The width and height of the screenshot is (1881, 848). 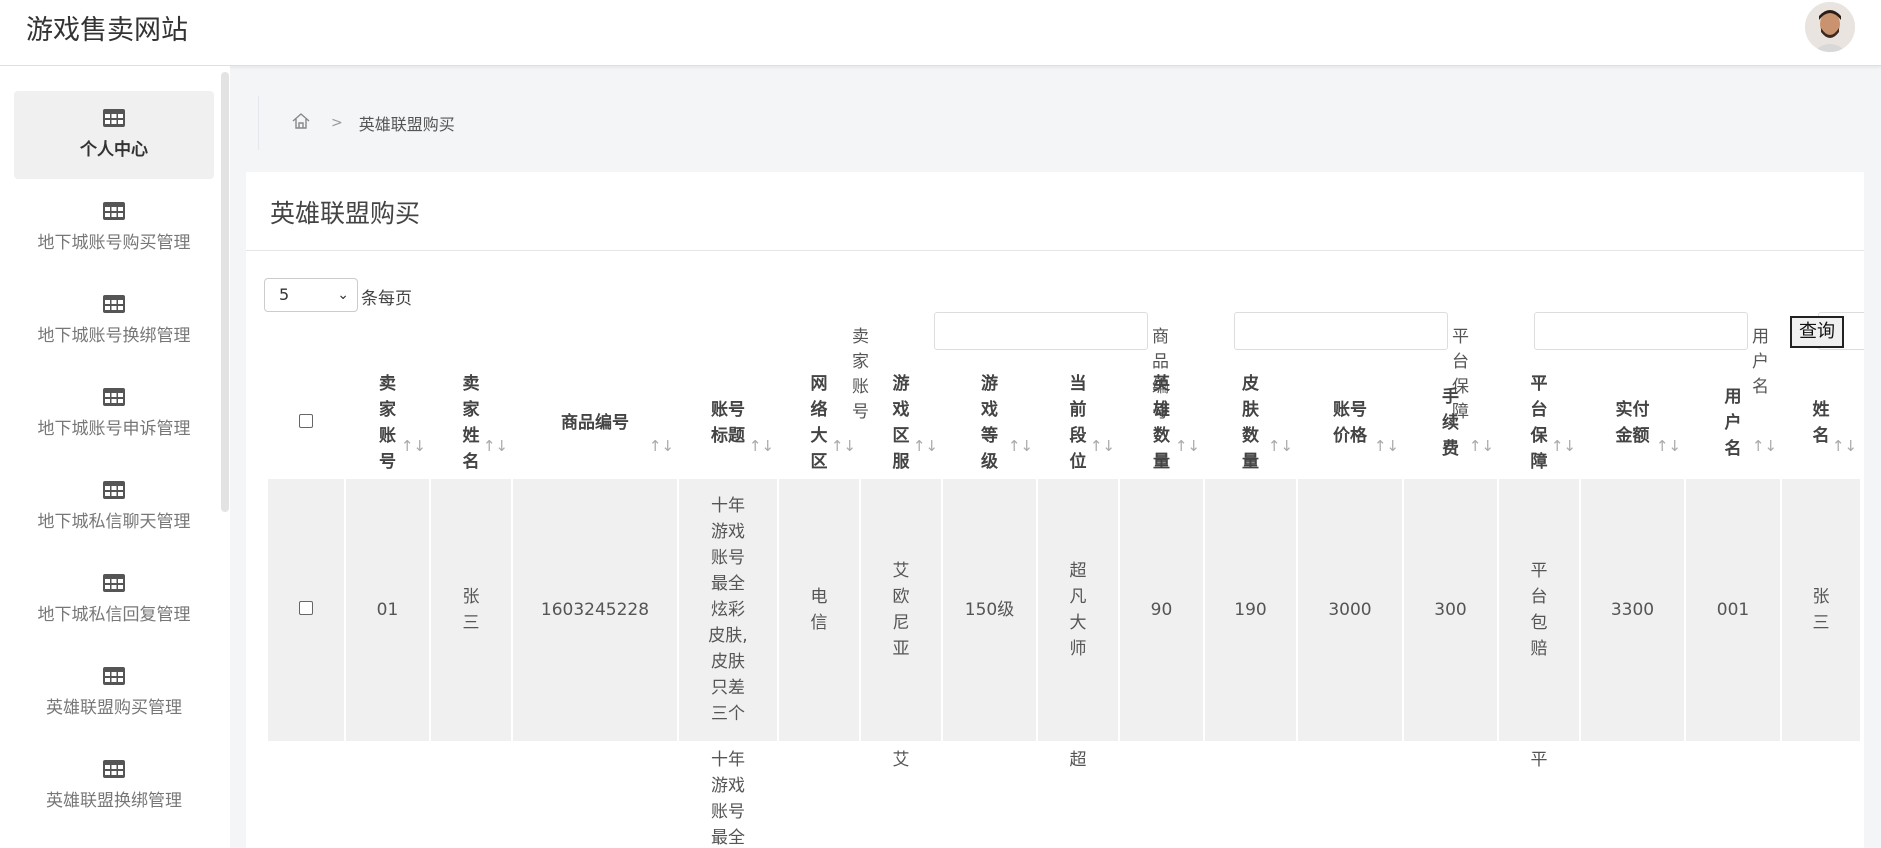 I want to click on column-header: 用户名 ↑↓, so click(x=1733, y=423).